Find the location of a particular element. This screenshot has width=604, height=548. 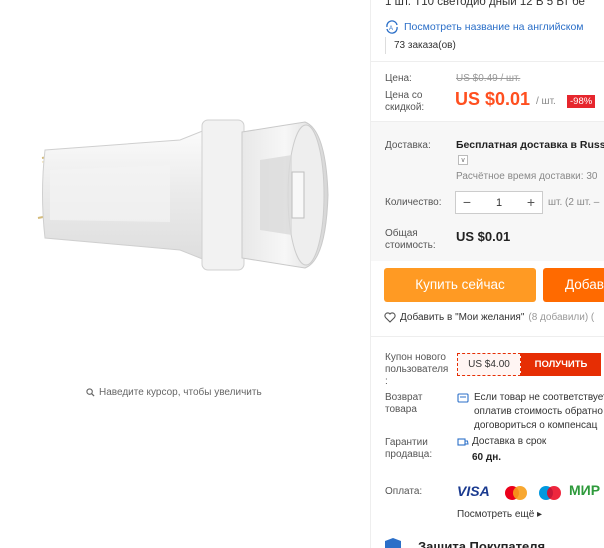

return-policy-line: Если товар не соответствует is located at coordinates (539, 397).